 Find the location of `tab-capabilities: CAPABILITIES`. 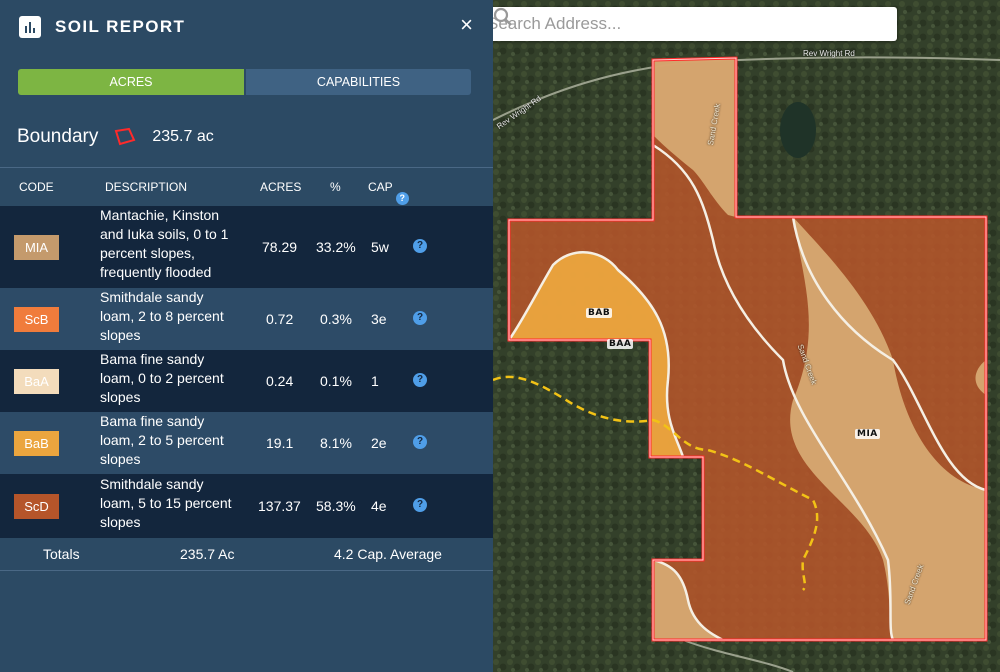

tab-capabilities: CAPABILITIES is located at coordinates (358, 82).